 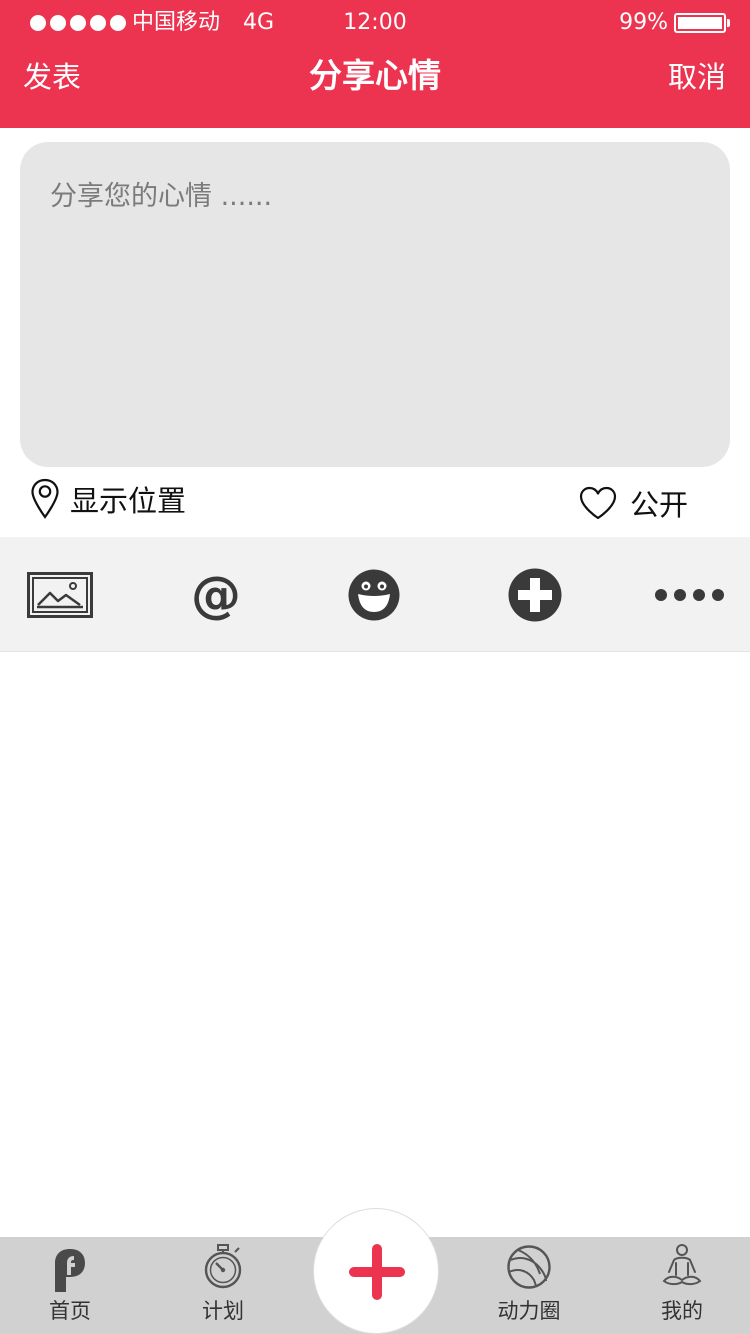 I want to click on tab-plan: 计划, so click(x=223, y=1285).